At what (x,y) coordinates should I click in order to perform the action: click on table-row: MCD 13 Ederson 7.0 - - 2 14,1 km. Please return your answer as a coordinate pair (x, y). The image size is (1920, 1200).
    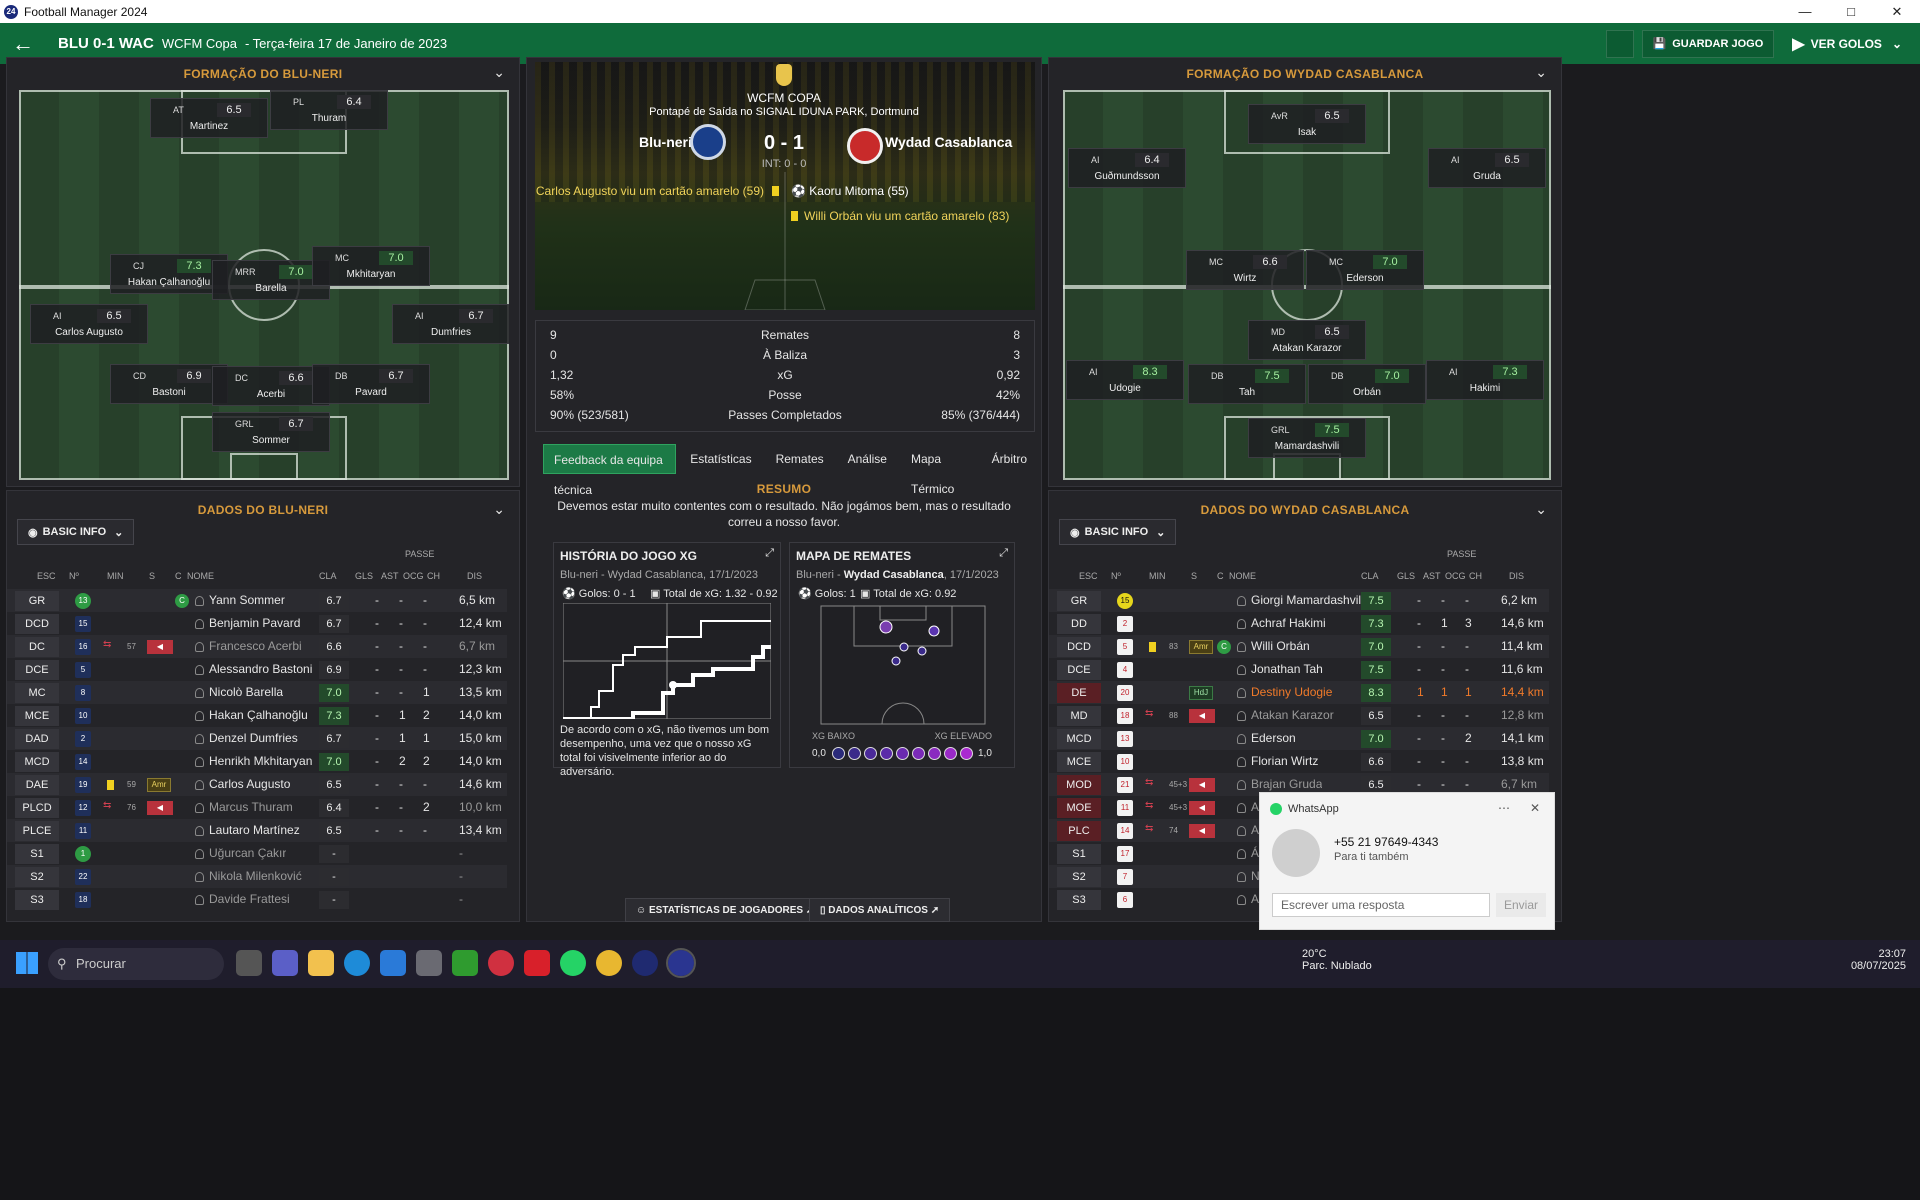
    Looking at the image, I should click on (1299, 738).